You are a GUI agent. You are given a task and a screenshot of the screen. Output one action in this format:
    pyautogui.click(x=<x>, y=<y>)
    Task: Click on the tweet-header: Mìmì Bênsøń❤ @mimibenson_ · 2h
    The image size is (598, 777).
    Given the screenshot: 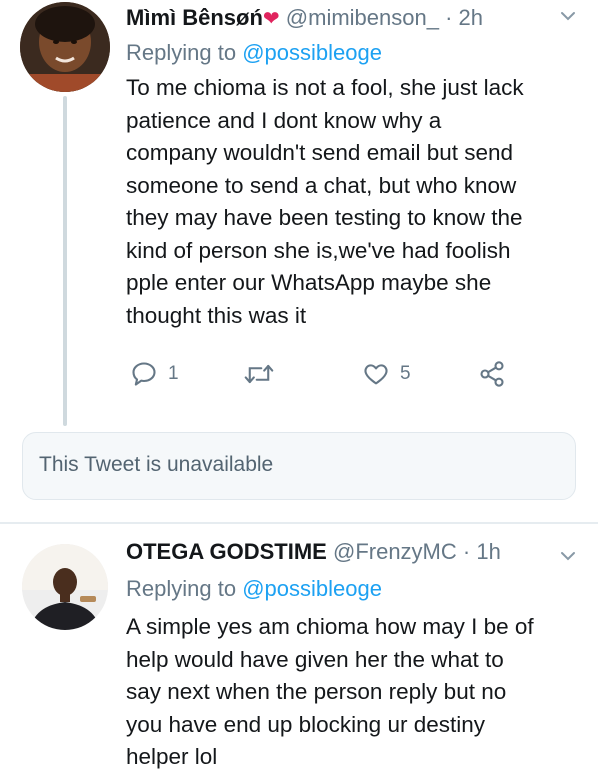 What is the action you would take?
    pyautogui.click(x=304, y=18)
    